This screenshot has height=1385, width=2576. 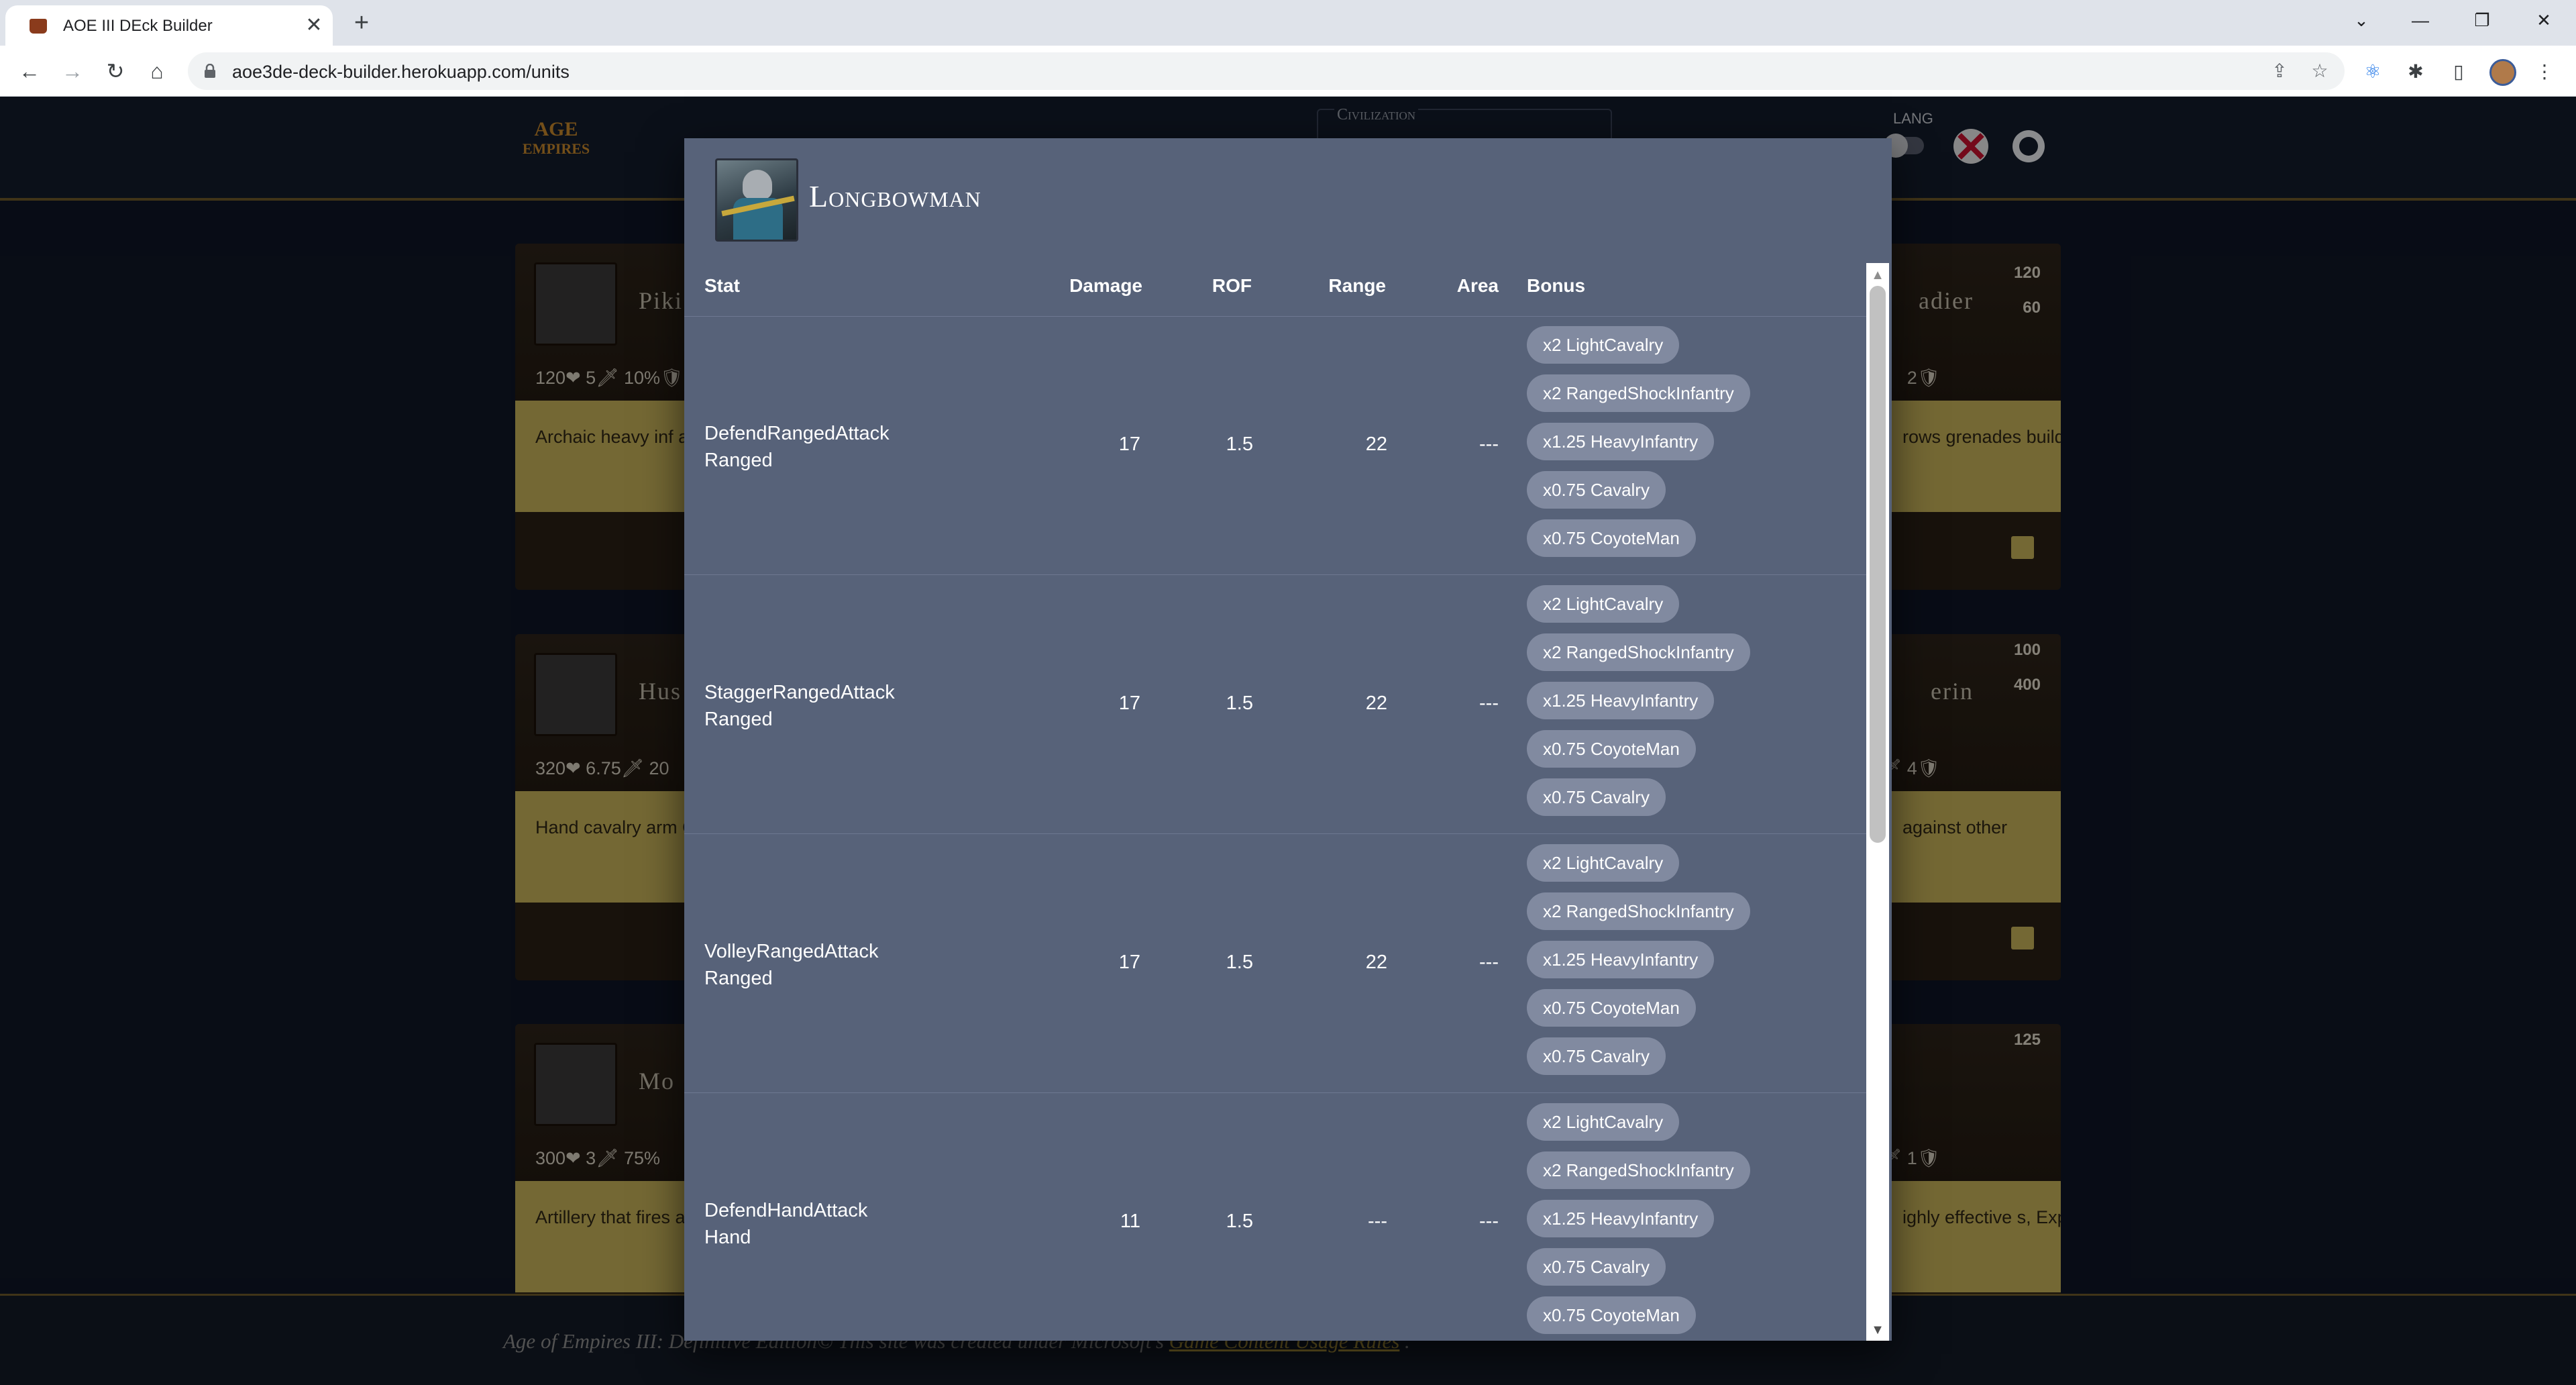 I want to click on modal-scrollbar: ▲ ▼, so click(x=1877, y=802).